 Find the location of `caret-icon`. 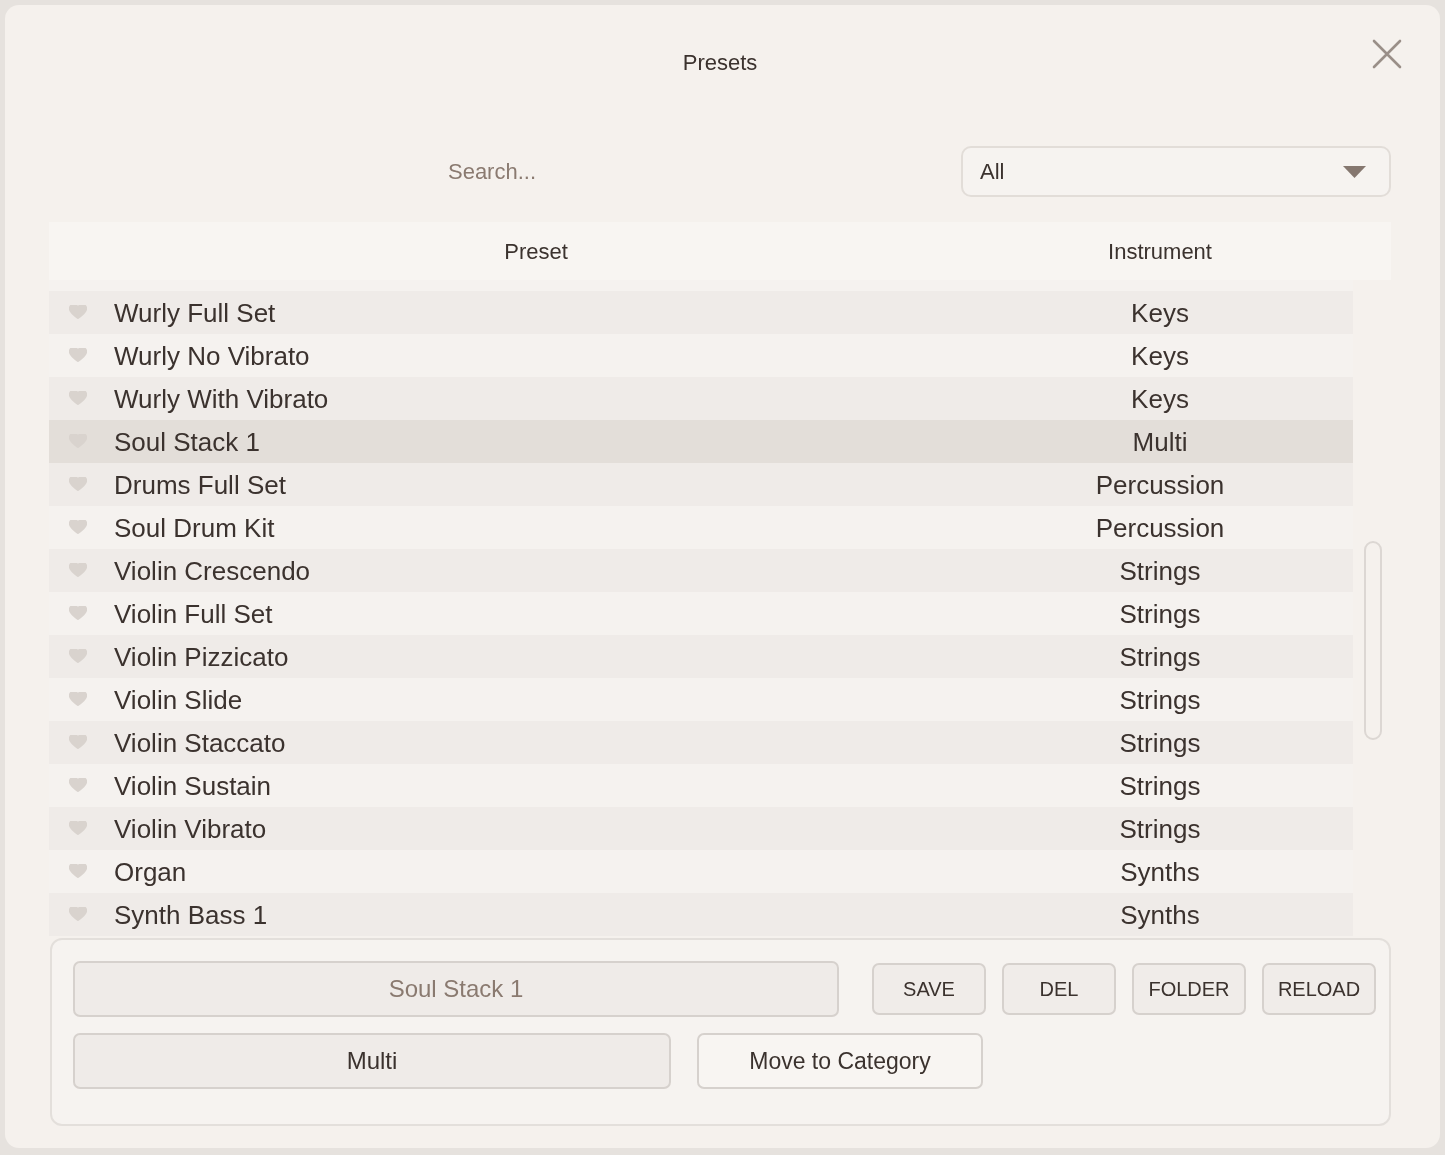

caret-icon is located at coordinates (1354, 171).